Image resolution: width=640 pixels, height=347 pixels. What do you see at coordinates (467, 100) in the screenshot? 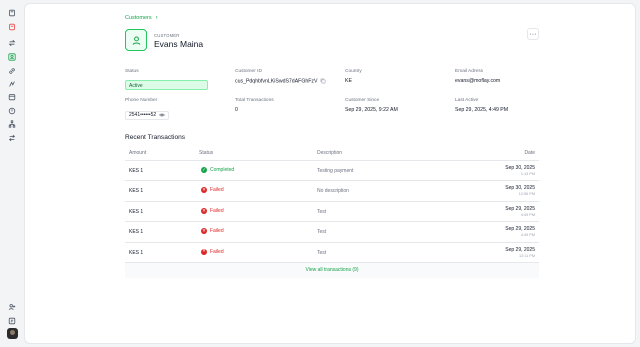
I see `last-active-label: Last Active` at bounding box center [467, 100].